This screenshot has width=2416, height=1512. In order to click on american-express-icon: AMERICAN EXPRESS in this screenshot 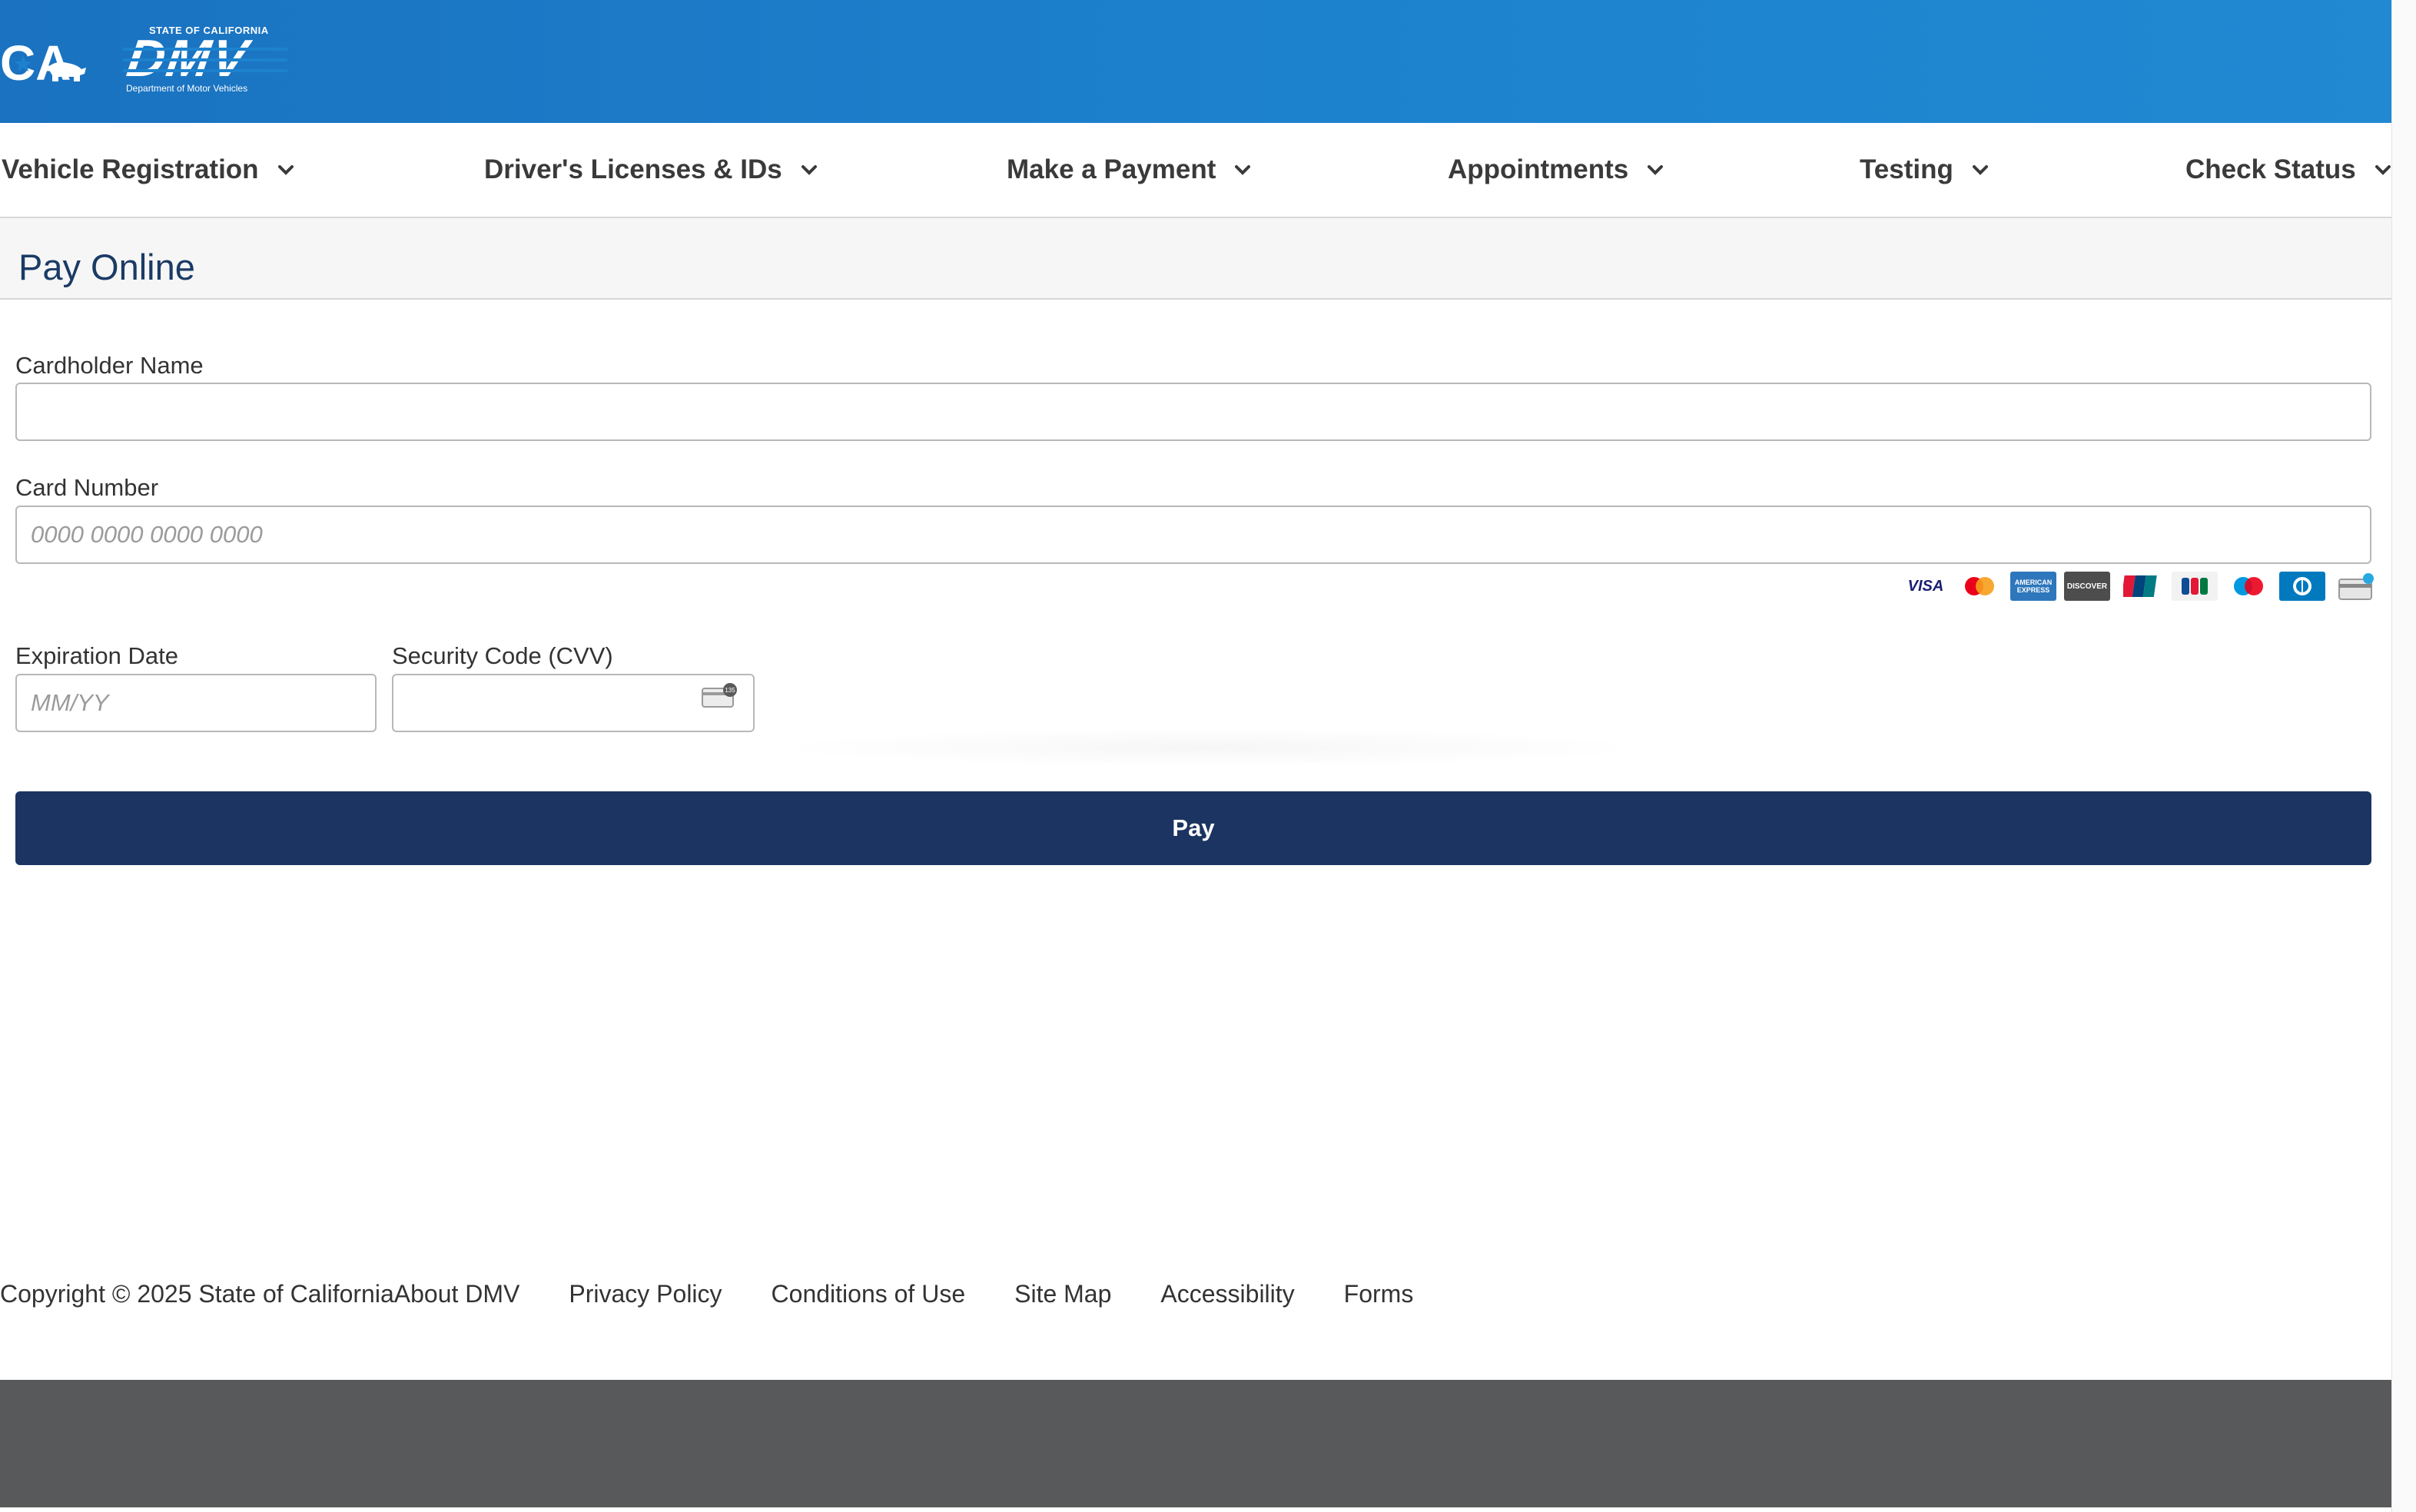, I will do `click(2033, 586)`.